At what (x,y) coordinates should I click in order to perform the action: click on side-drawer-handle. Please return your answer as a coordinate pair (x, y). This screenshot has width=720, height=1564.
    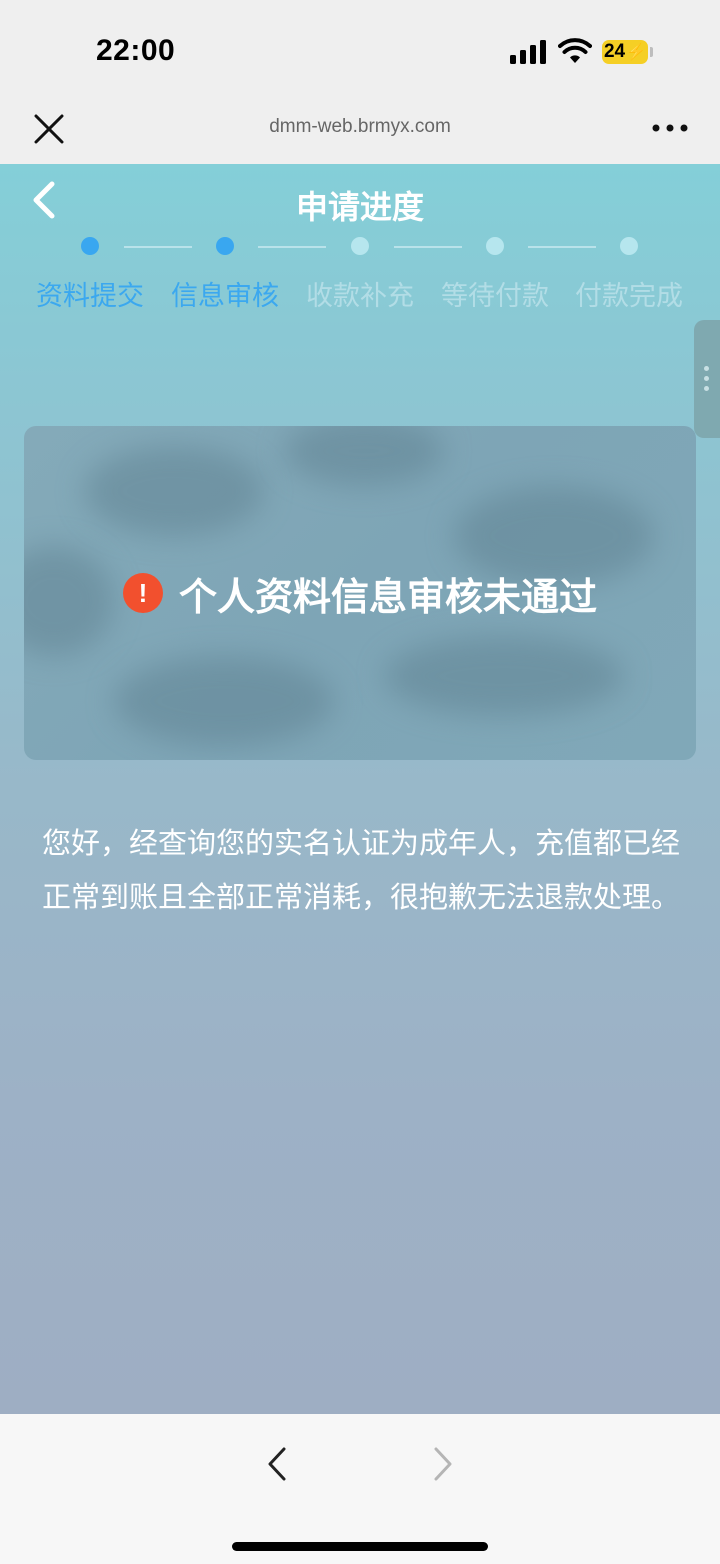
    Looking at the image, I should click on (707, 379).